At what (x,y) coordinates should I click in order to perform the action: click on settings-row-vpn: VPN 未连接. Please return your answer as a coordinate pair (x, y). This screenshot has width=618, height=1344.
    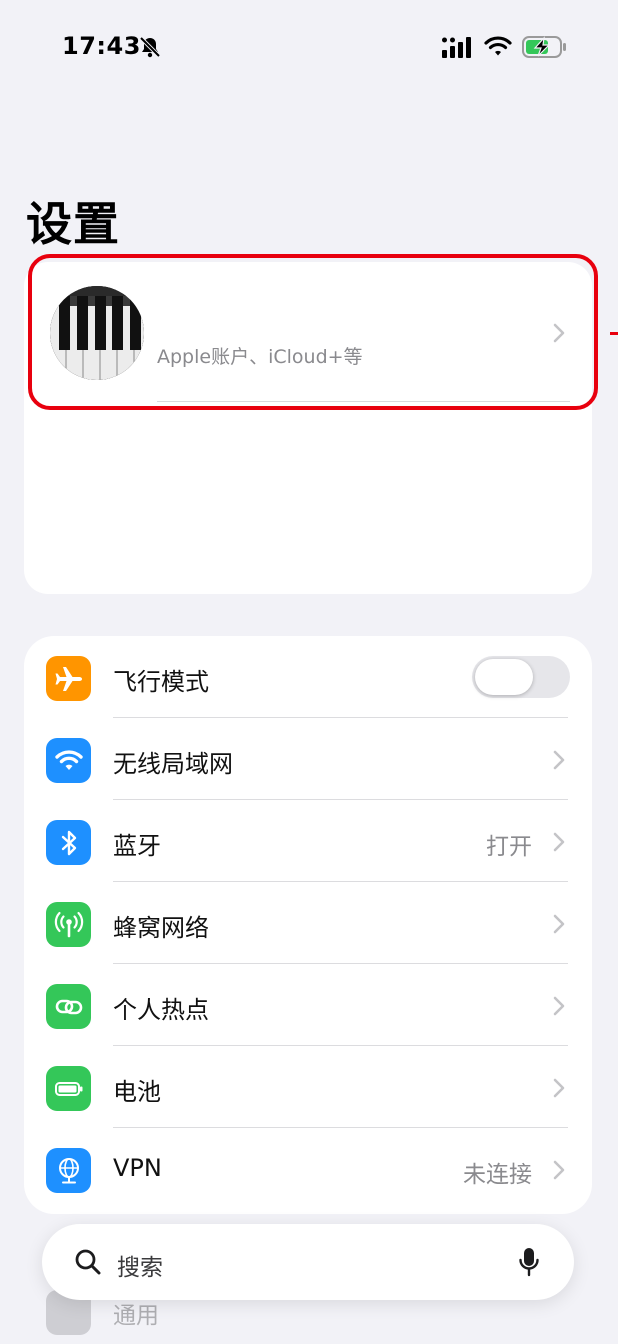
    Looking at the image, I should click on (308, 1169).